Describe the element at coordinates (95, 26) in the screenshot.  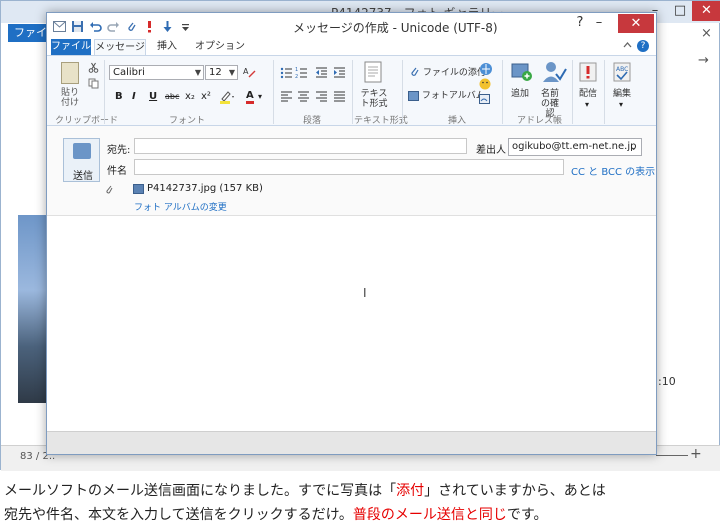
I see `undo-icon` at that location.